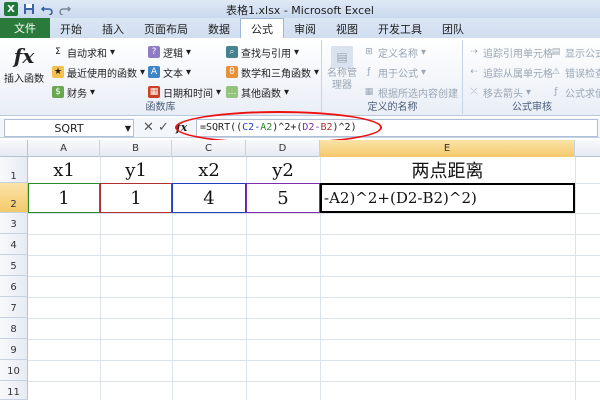 The image size is (600, 400). I want to click on error-checking-button: ⚠ 错误检查, so click(575, 72).